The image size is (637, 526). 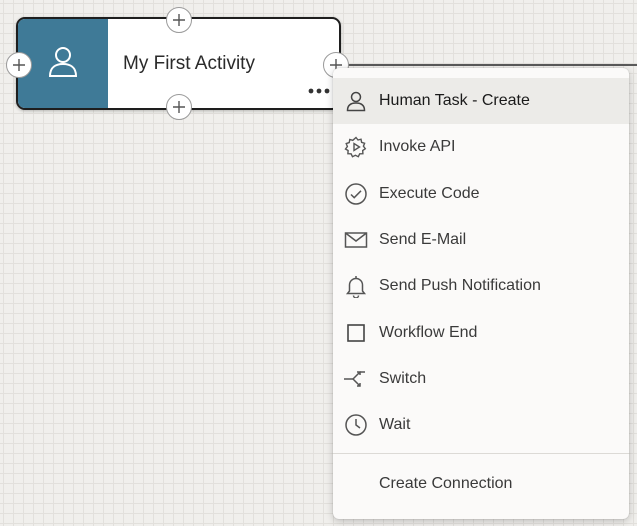 I want to click on menu-item-invoke-api: Invoke API, so click(x=481, y=147).